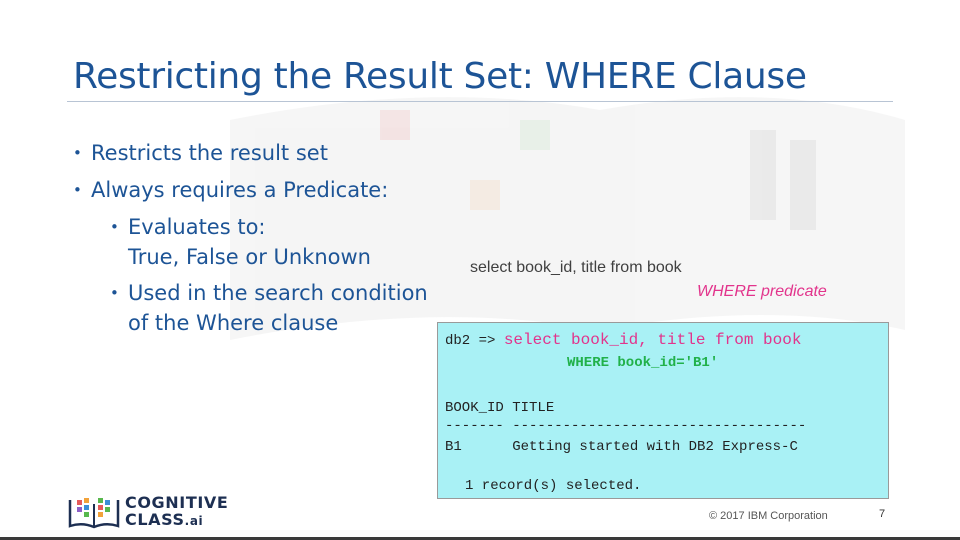  I want to click on console-command-line: db2 => select book_id, title from book, so click(623, 340).